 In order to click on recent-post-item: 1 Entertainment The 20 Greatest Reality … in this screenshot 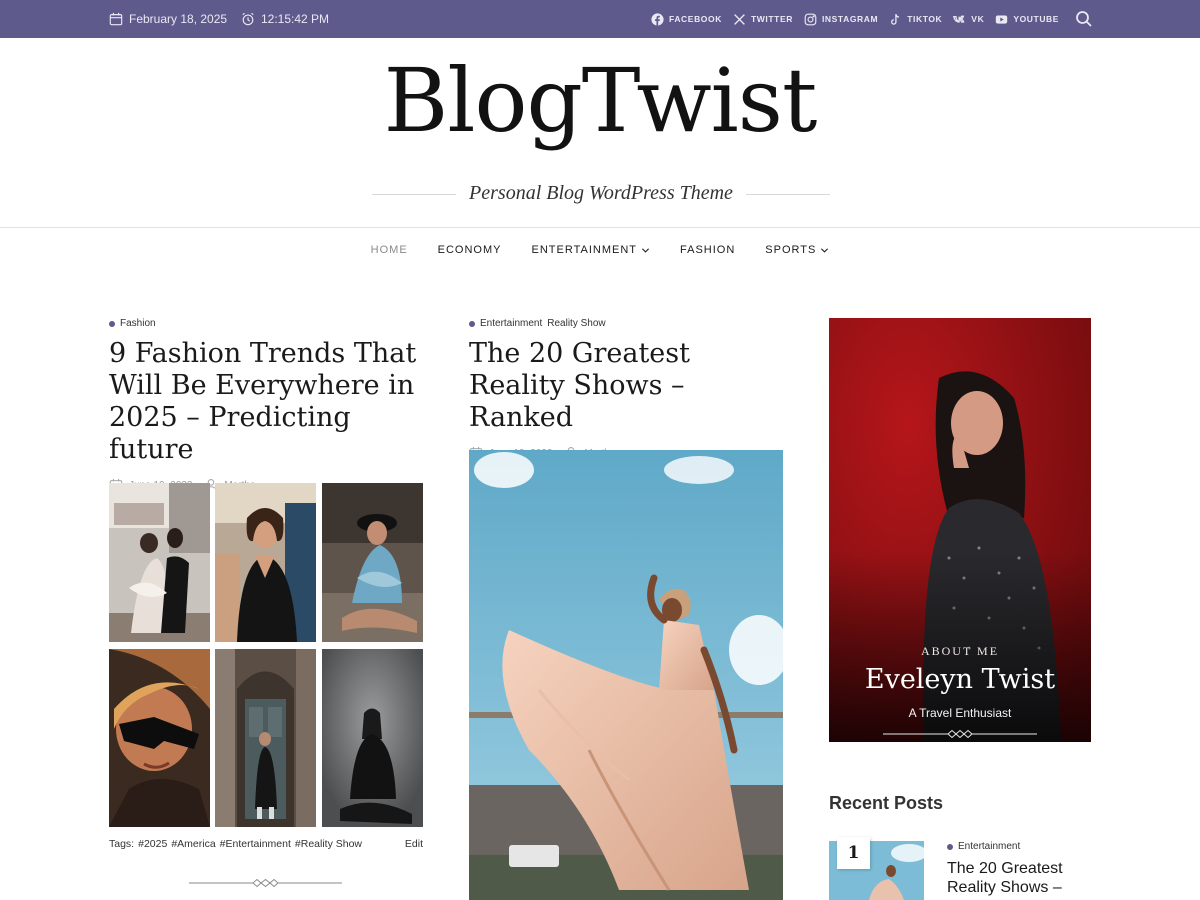, I will do `click(960, 868)`.